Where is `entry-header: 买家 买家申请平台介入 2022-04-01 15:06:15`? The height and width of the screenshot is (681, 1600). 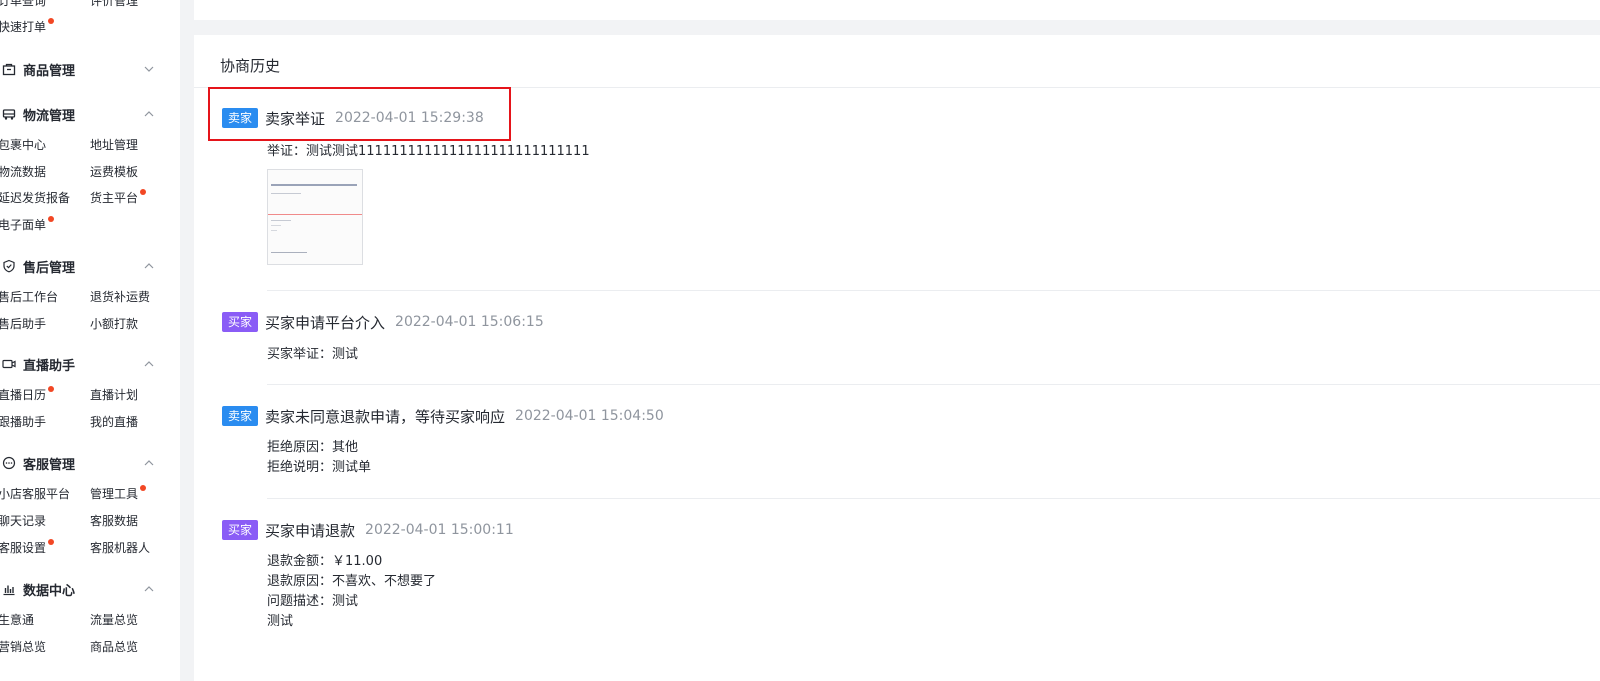
entry-header: 买家 买家申请平台介入 2022-04-01 15:06:15 is located at coordinates (383, 322).